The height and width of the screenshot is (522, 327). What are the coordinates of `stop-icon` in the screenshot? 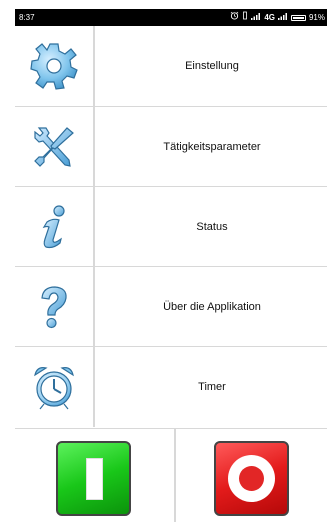 It's located at (251, 478).